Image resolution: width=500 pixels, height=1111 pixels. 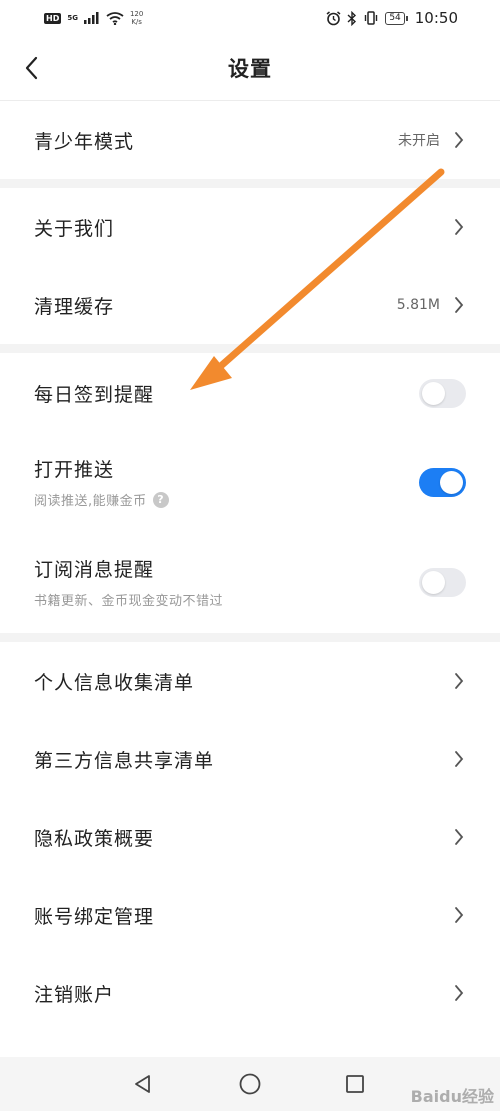 I want to click on signal-icon, so click(x=91, y=18).